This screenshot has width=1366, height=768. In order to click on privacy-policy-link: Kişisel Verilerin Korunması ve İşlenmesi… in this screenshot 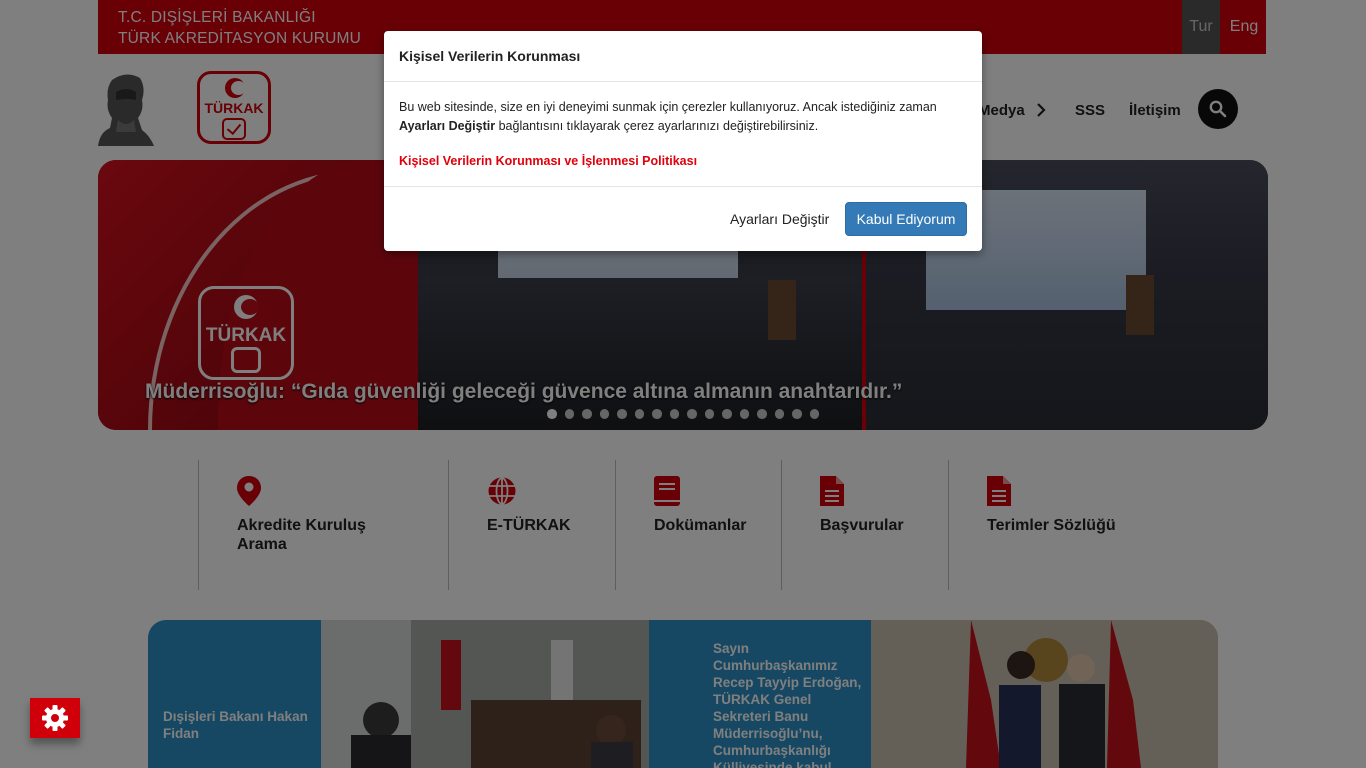, I will do `click(548, 161)`.